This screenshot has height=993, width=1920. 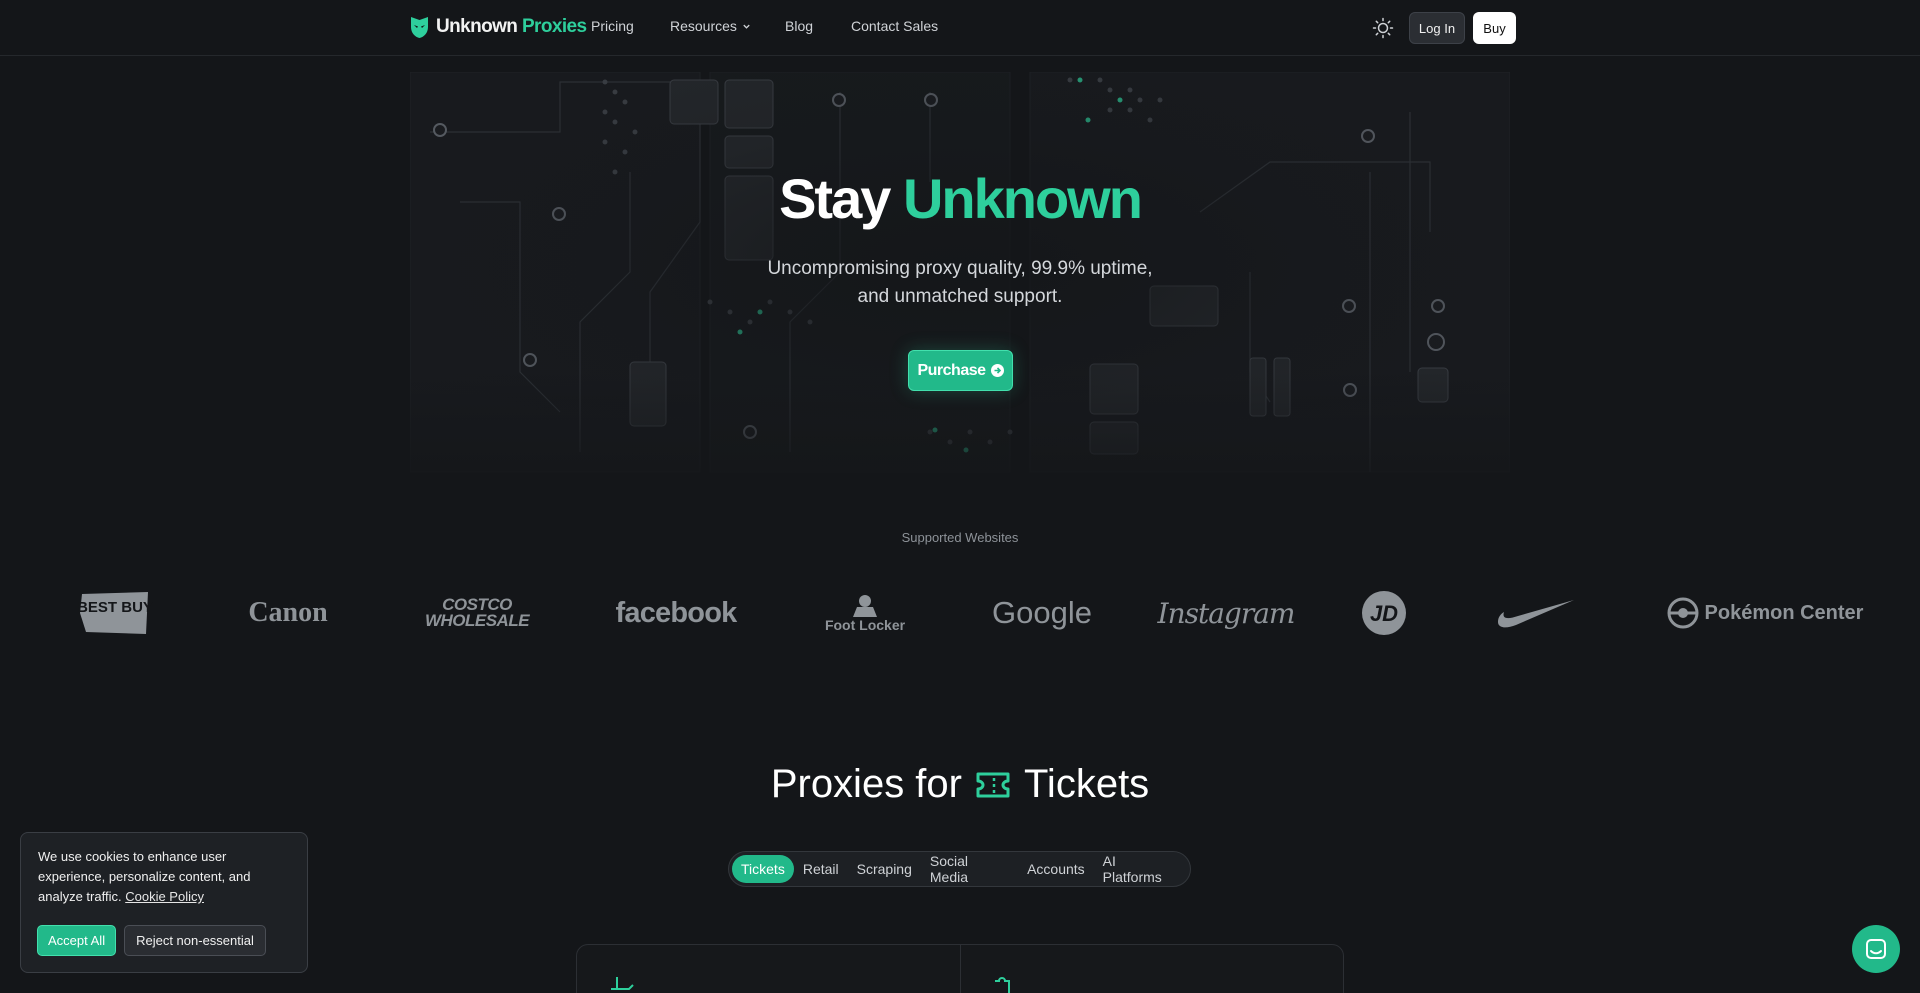 What do you see at coordinates (821, 869) in the screenshot?
I see `tab-retail: Retail` at bounding box center [821, 869].